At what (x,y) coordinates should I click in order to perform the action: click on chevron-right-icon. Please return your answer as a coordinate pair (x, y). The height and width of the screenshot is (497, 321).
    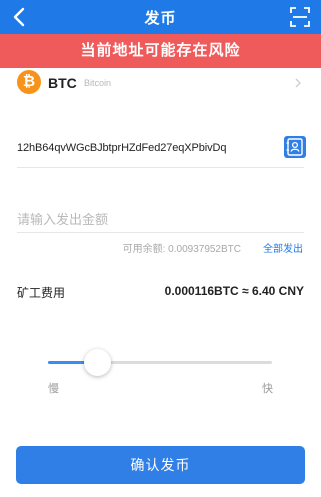
    Looking at the image, I should click on (298, 83).